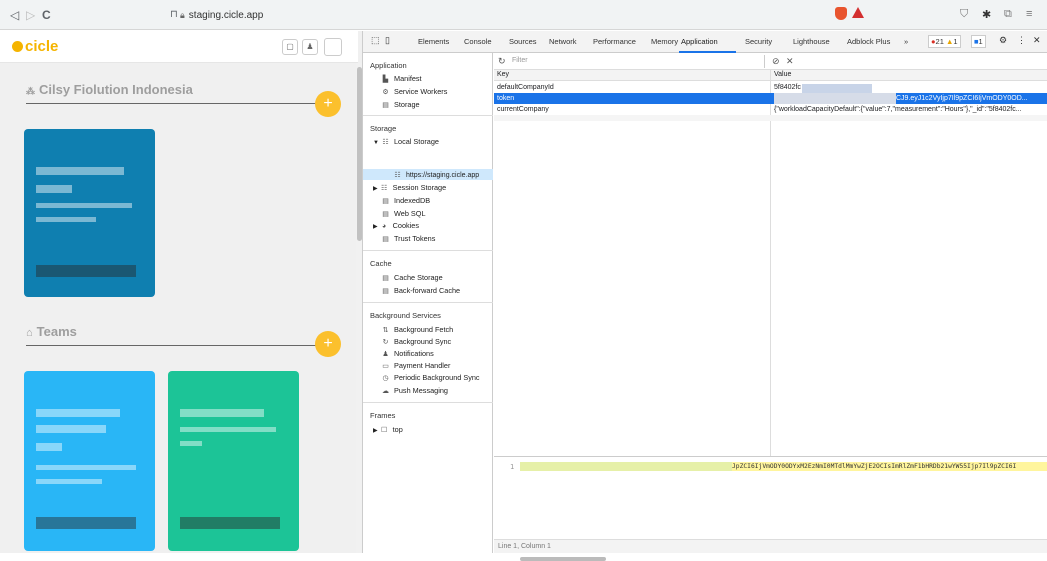  What do you see at coordinates (770, 61) in the screenshot?
I see `storage-toolbar: ↻ Filter ⊘ ✕` at bounding box center [770, 61].